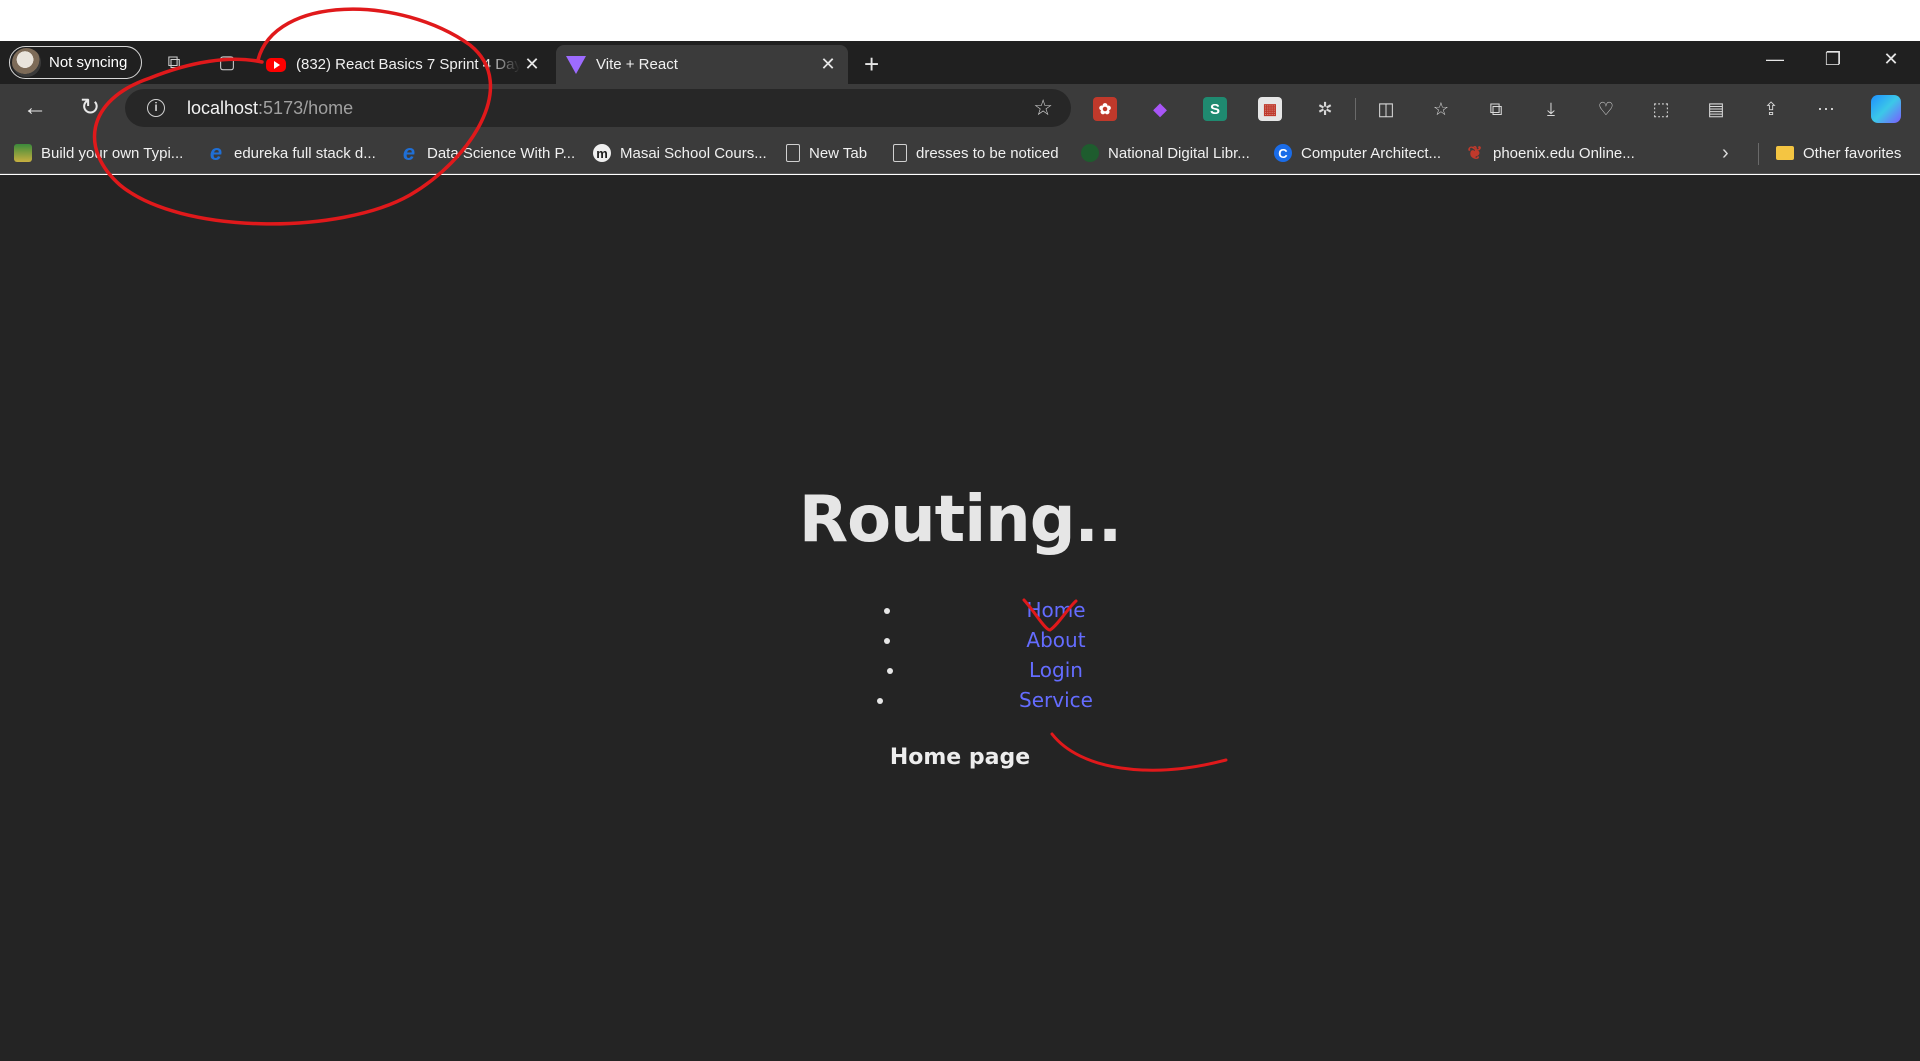 This screenshot has height=1061, width=1920. What do you see at coordinates (174, 62) in the screenshot?
I see `workspaces-icon: ⧉` at bounding box center [174, 62].